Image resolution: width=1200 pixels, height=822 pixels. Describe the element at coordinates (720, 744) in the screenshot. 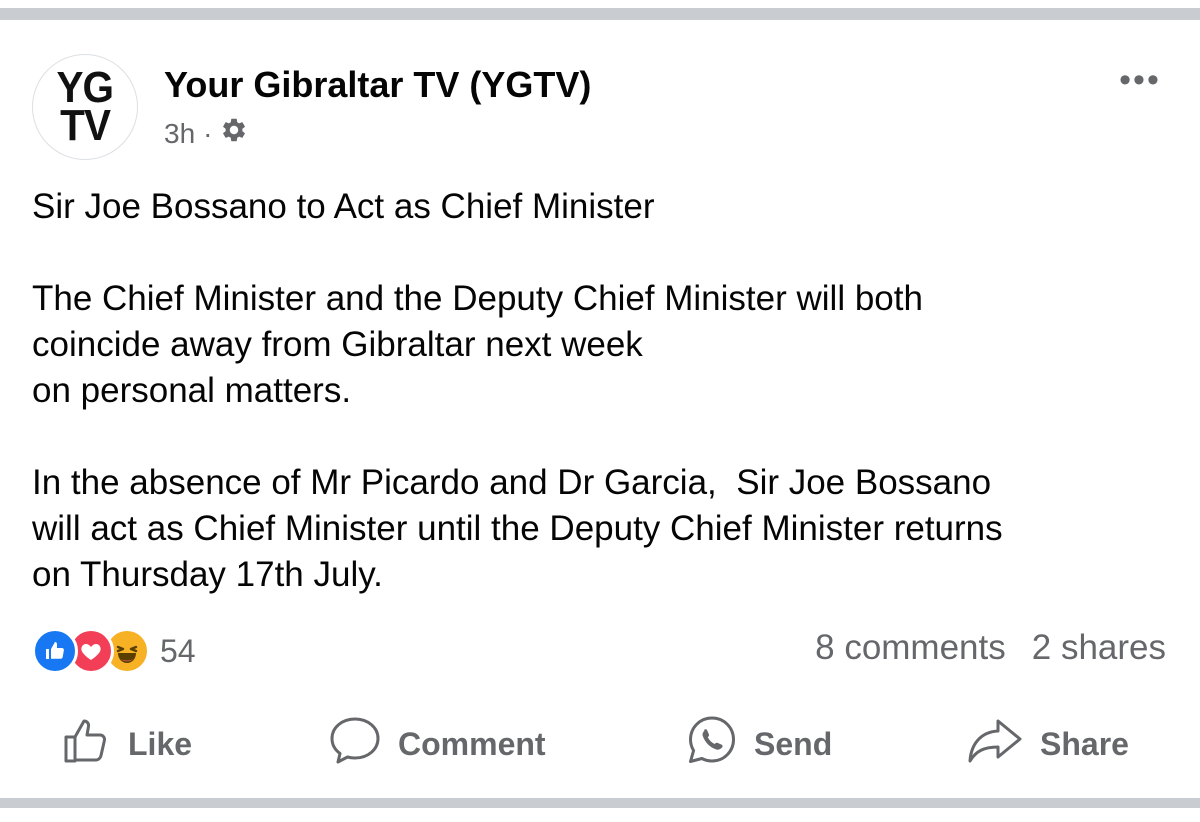

I see `whatsapp-icon` at that location.